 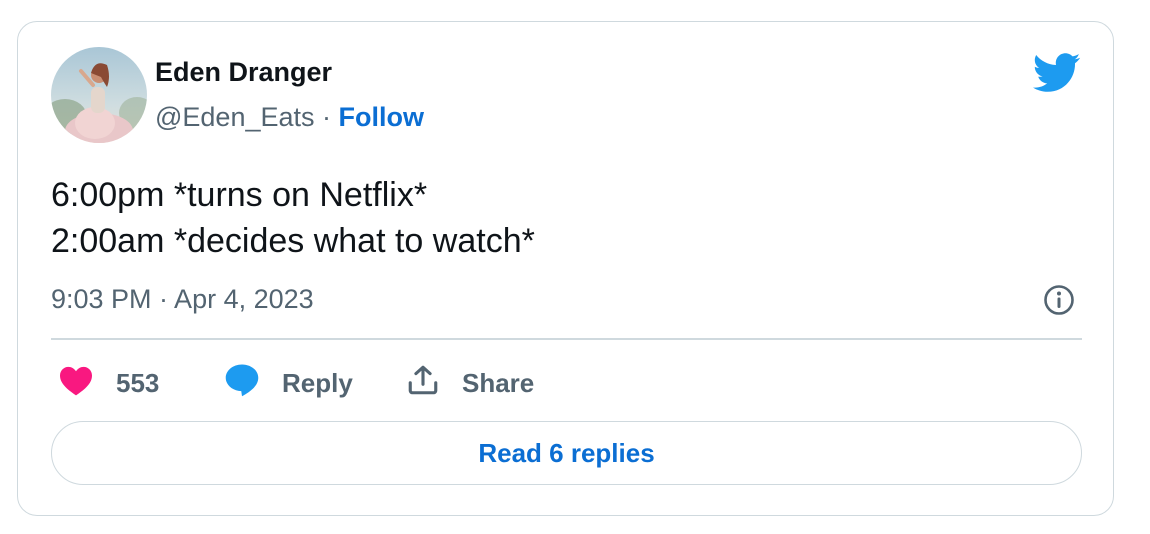 I want to click on read-replies-button: Read 6 replies, so click(x=566, y=453).